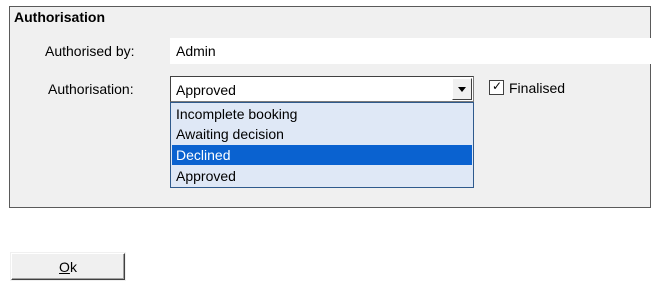 The width and height of the screenshot is (655, 295). I want to click on ok-label-rest: k, so click(73, 267).